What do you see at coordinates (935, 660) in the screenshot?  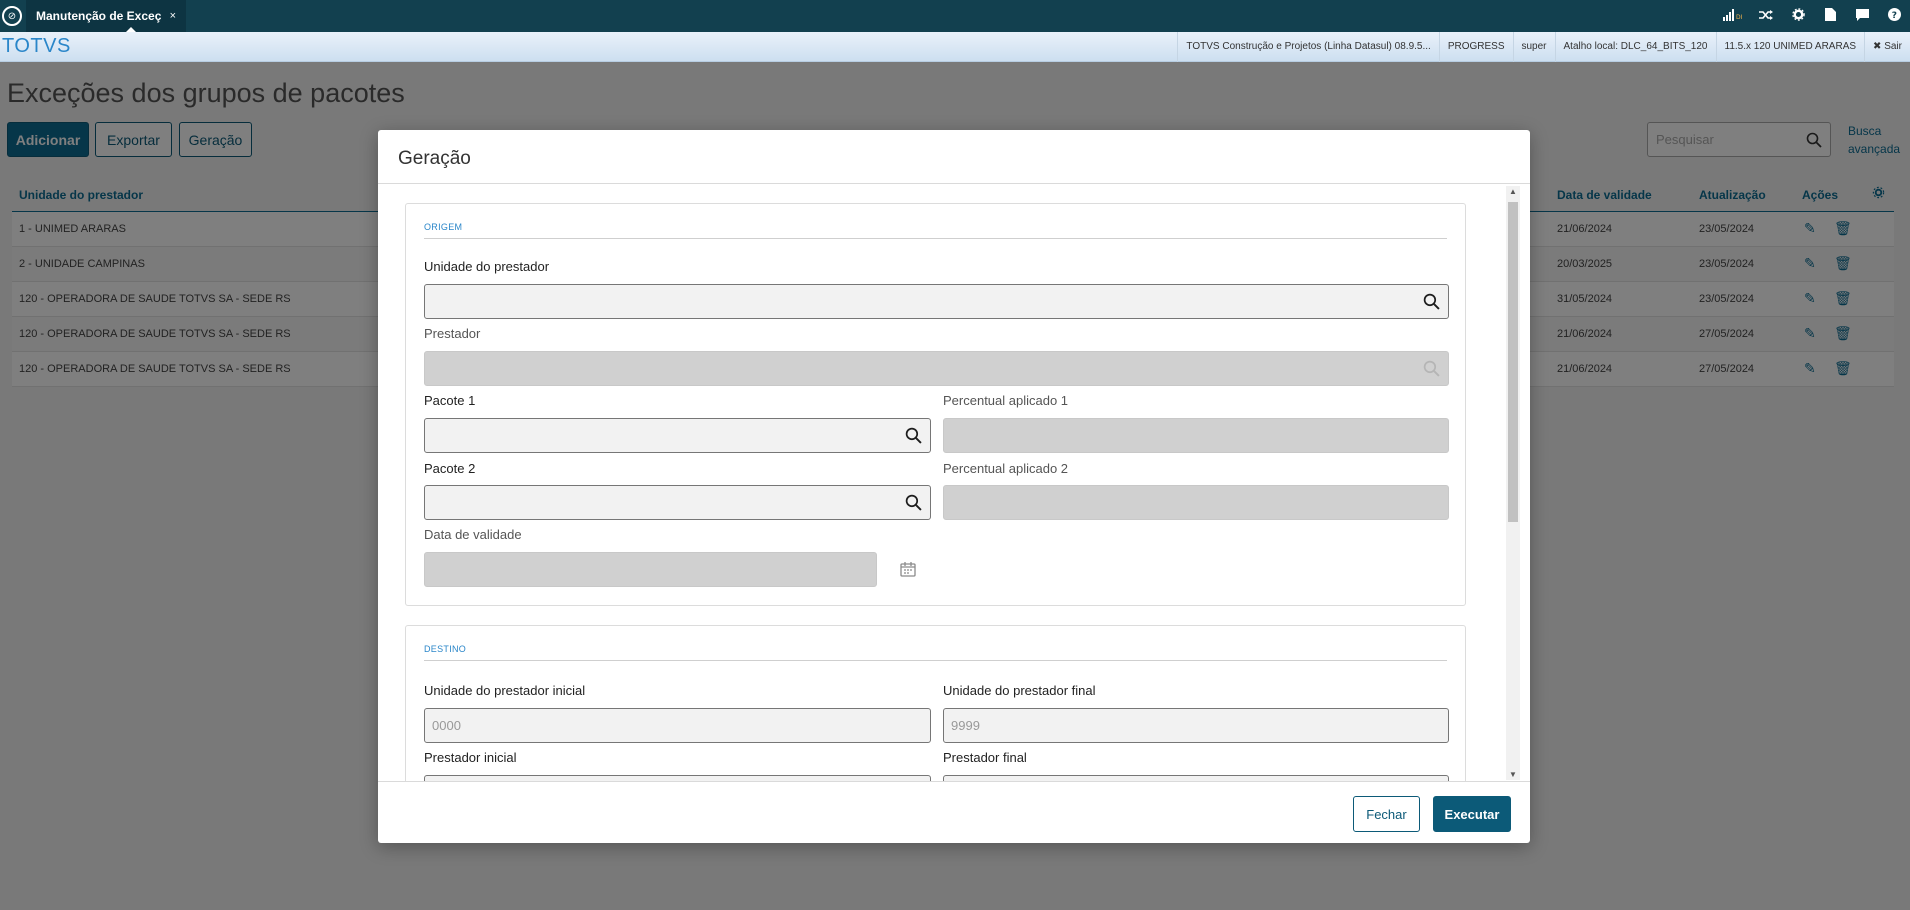 I see `destination-divider` at bounding box center [935, 660].